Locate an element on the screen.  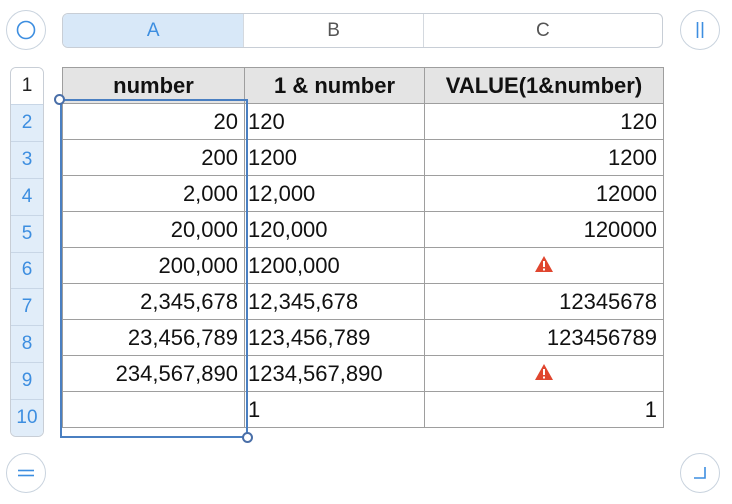
row-header-8: 8 is located at coordinates (27, 344).